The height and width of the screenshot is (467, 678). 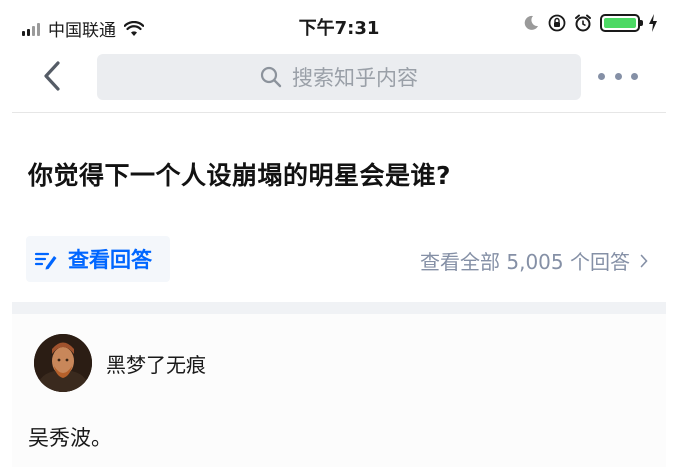 What do you see at coordinates (70, 437) in the screenshot?
I see `answer-text: 吴秀波。` at bounding box center [70, 437].